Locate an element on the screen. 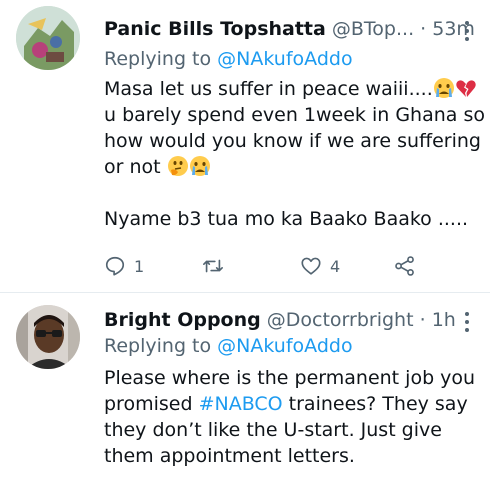 The width and height of the screenshot is (490, 484). tweet-header: Bright Oppong @Doctorrbright · 1h is located at coordinates (280, 320).